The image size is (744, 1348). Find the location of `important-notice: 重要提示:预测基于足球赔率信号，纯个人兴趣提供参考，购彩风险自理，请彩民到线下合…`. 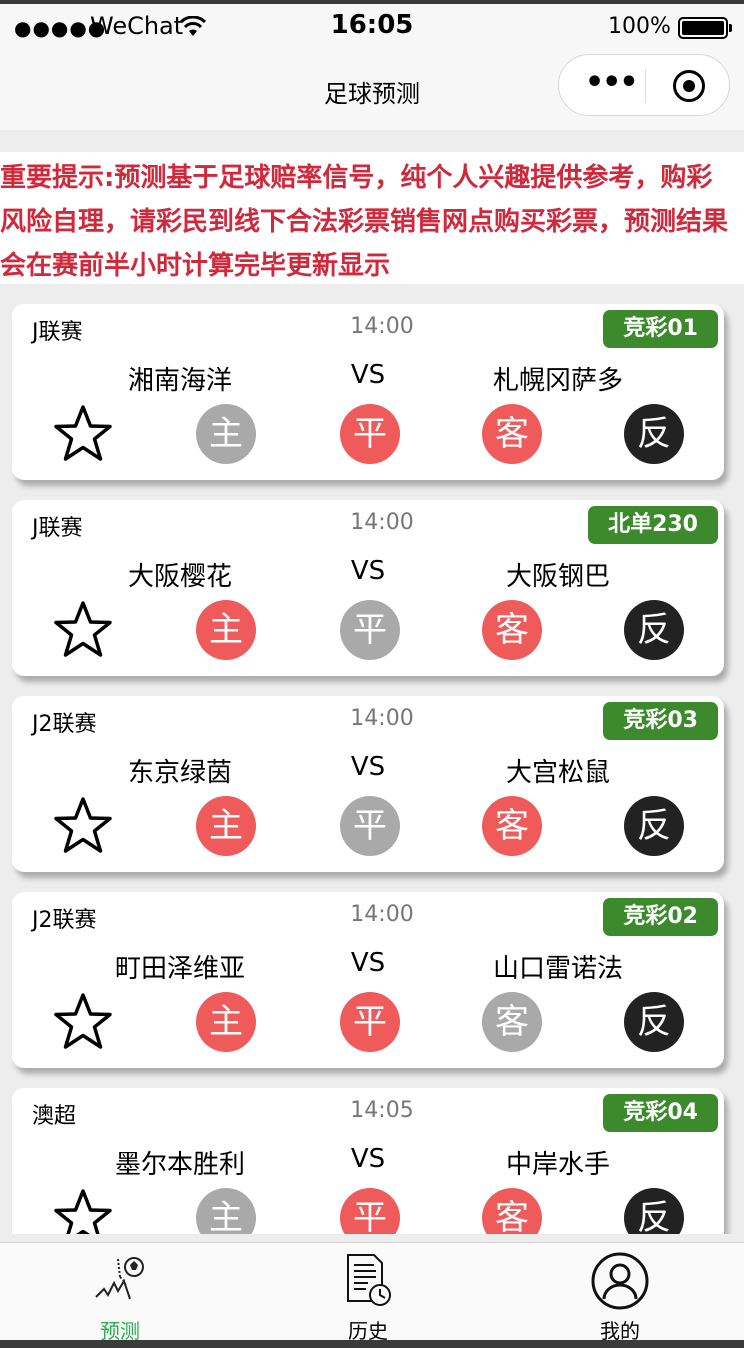

important-notice: 重要提示:预测基于足球赔率信号，纯个人兴趣提供参考，购彩风险自理，请彩民到线下合… is located at coordinates (372, 218).